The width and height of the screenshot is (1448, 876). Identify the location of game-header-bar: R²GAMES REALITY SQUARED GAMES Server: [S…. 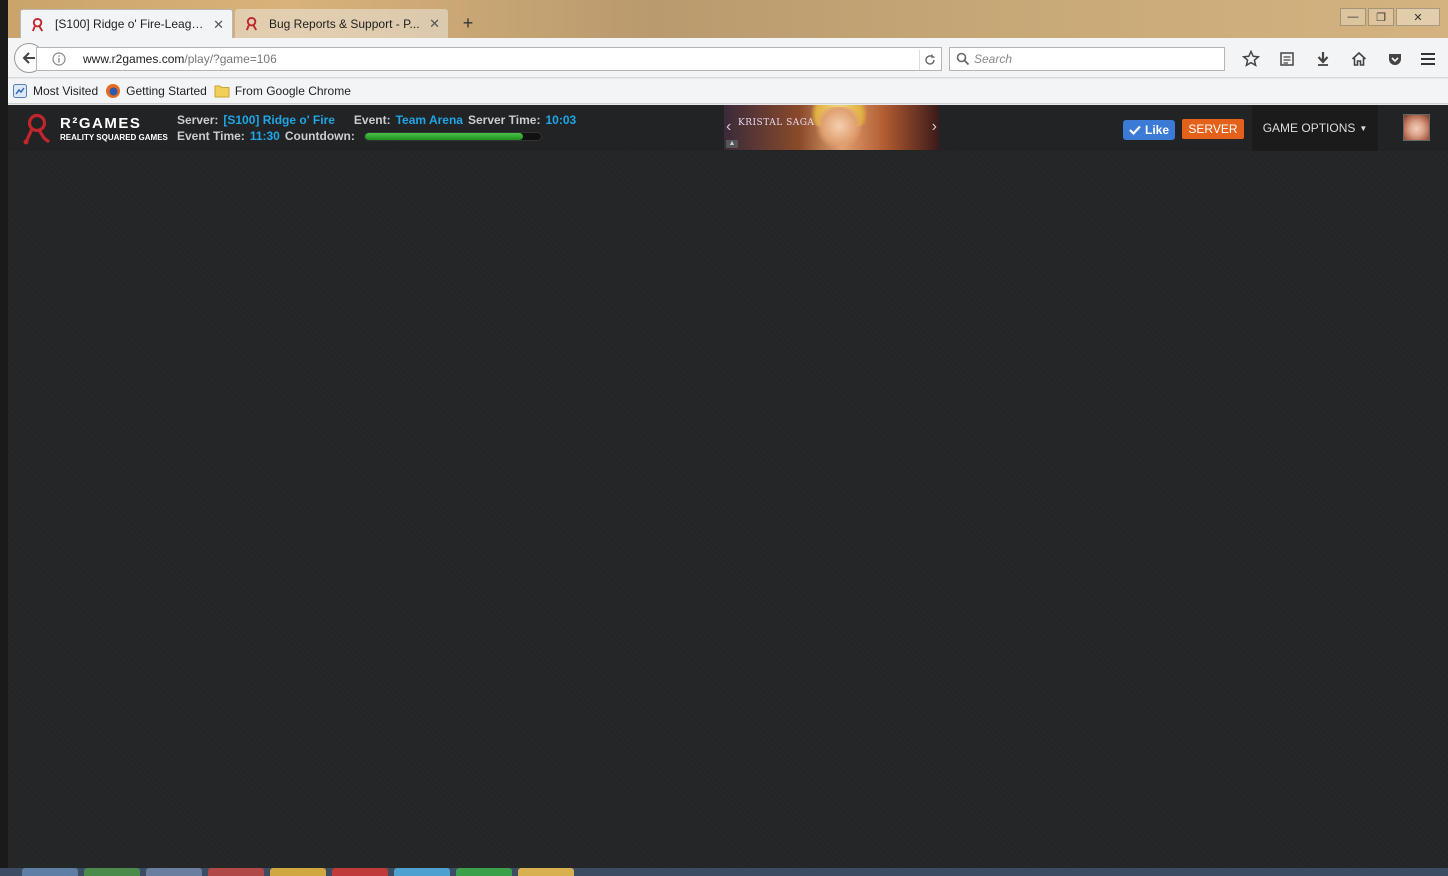
(728, 128).